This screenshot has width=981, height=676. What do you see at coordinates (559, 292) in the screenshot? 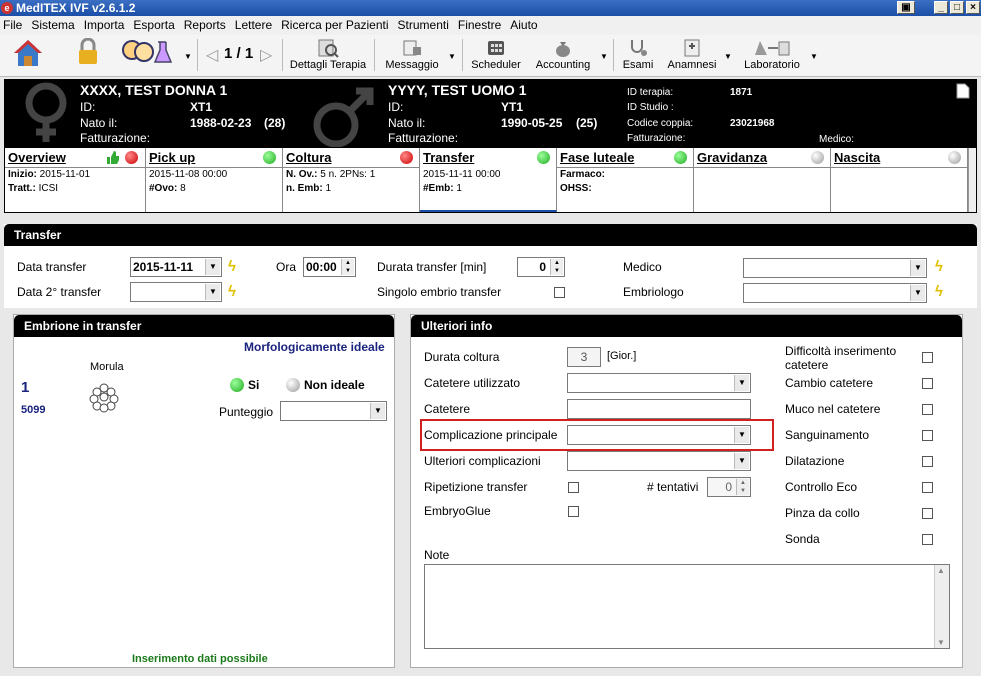
I see `single-embryo-checkbox` at bounding box center [559, 292].